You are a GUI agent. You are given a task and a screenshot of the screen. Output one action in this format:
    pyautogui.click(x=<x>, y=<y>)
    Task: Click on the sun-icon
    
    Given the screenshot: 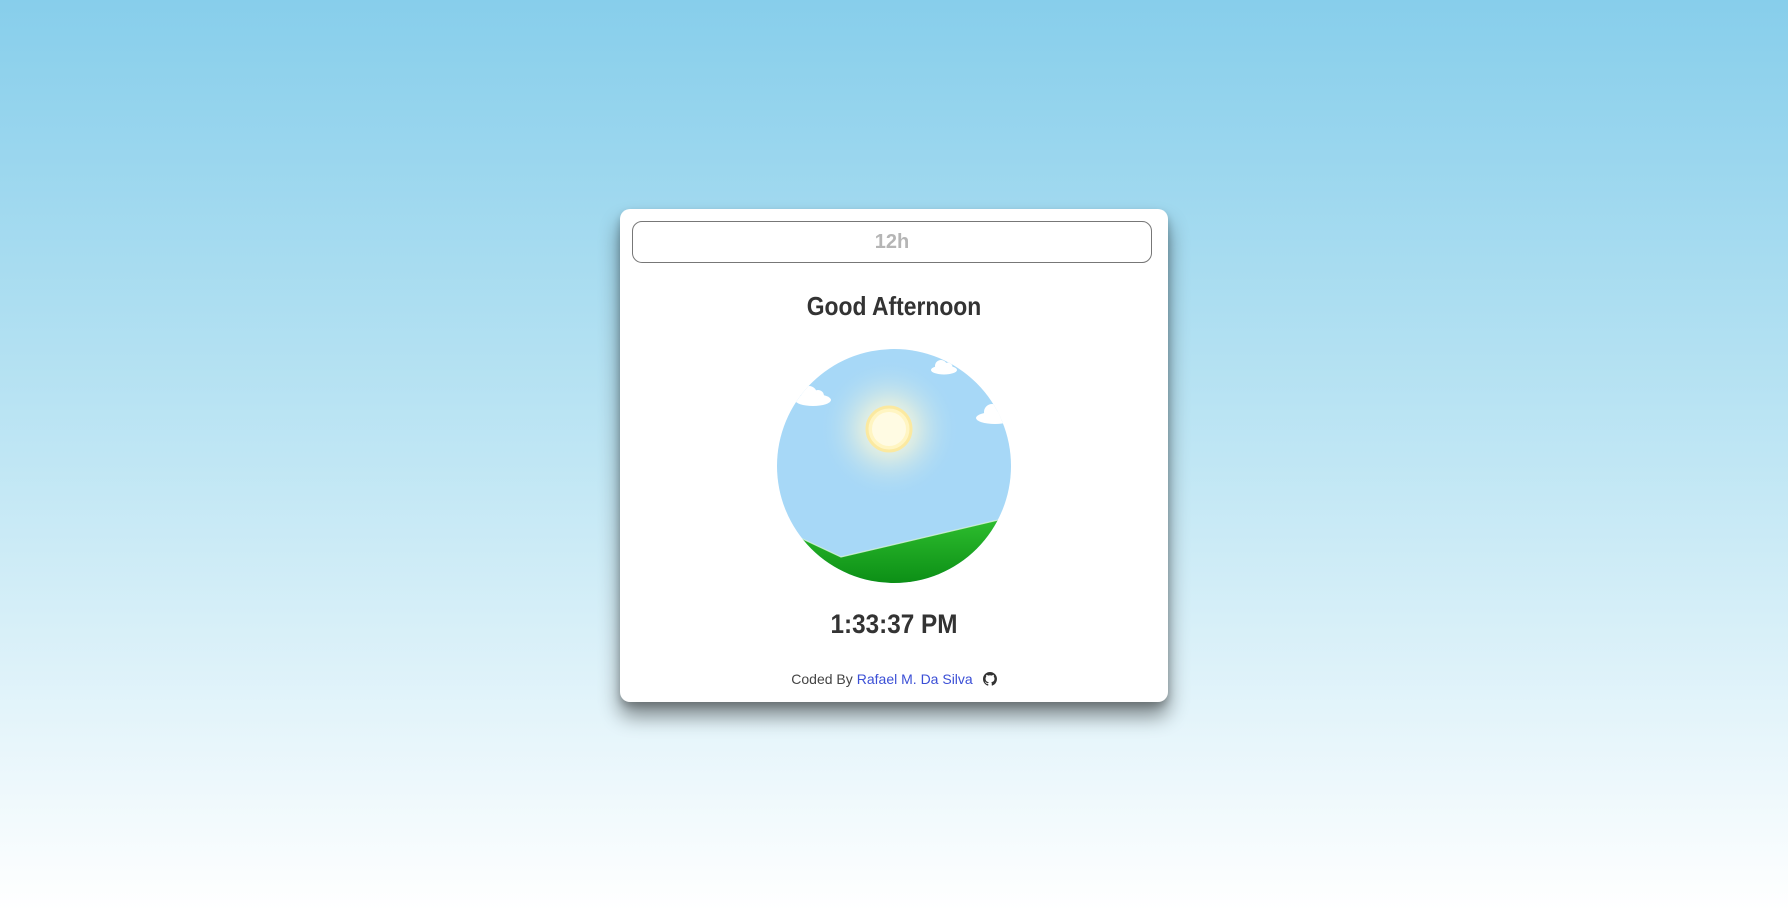 What is the action you would take?
    pyautogui.click(x=889, y=429)
    